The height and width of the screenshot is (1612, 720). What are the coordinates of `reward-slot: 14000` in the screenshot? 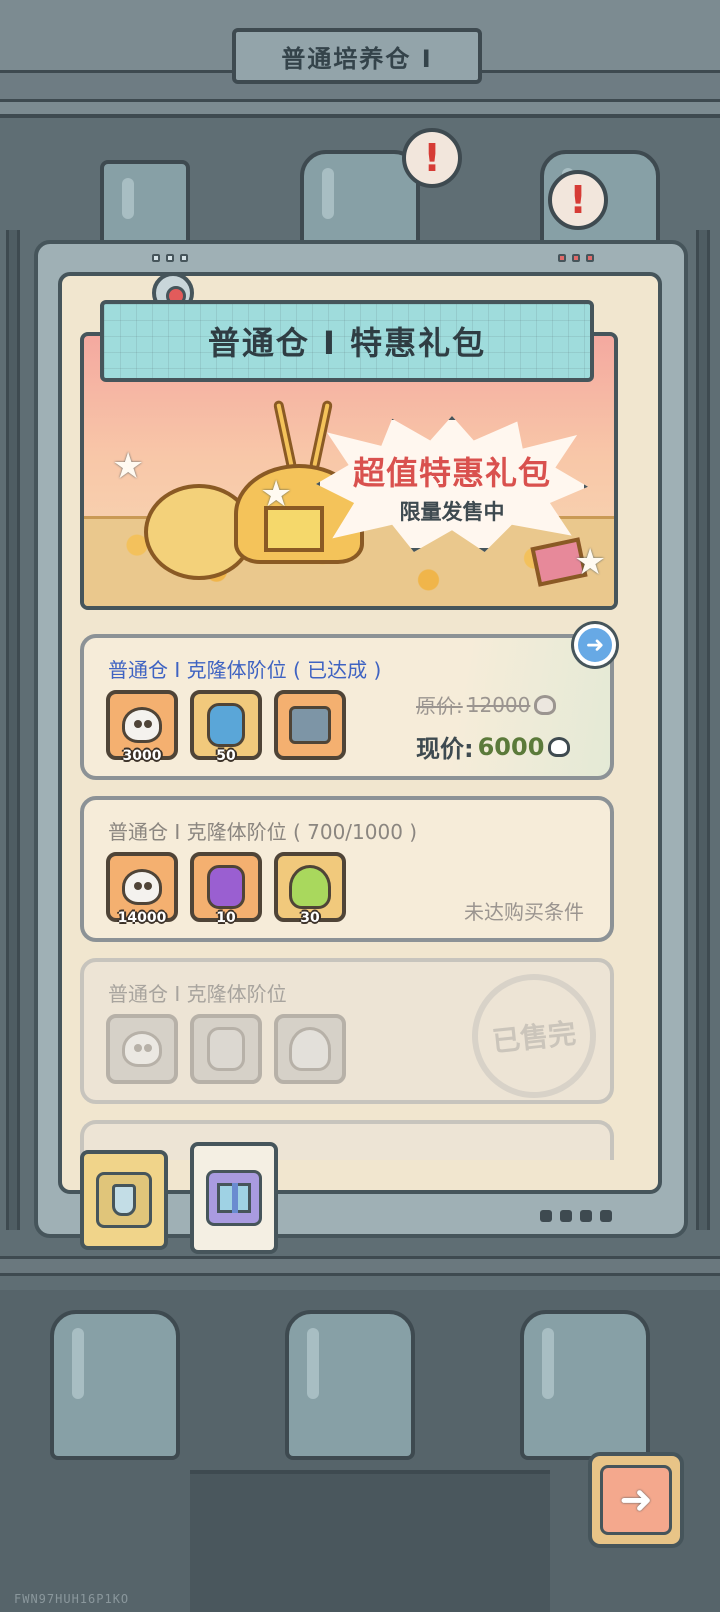 It's located at (142, 889).